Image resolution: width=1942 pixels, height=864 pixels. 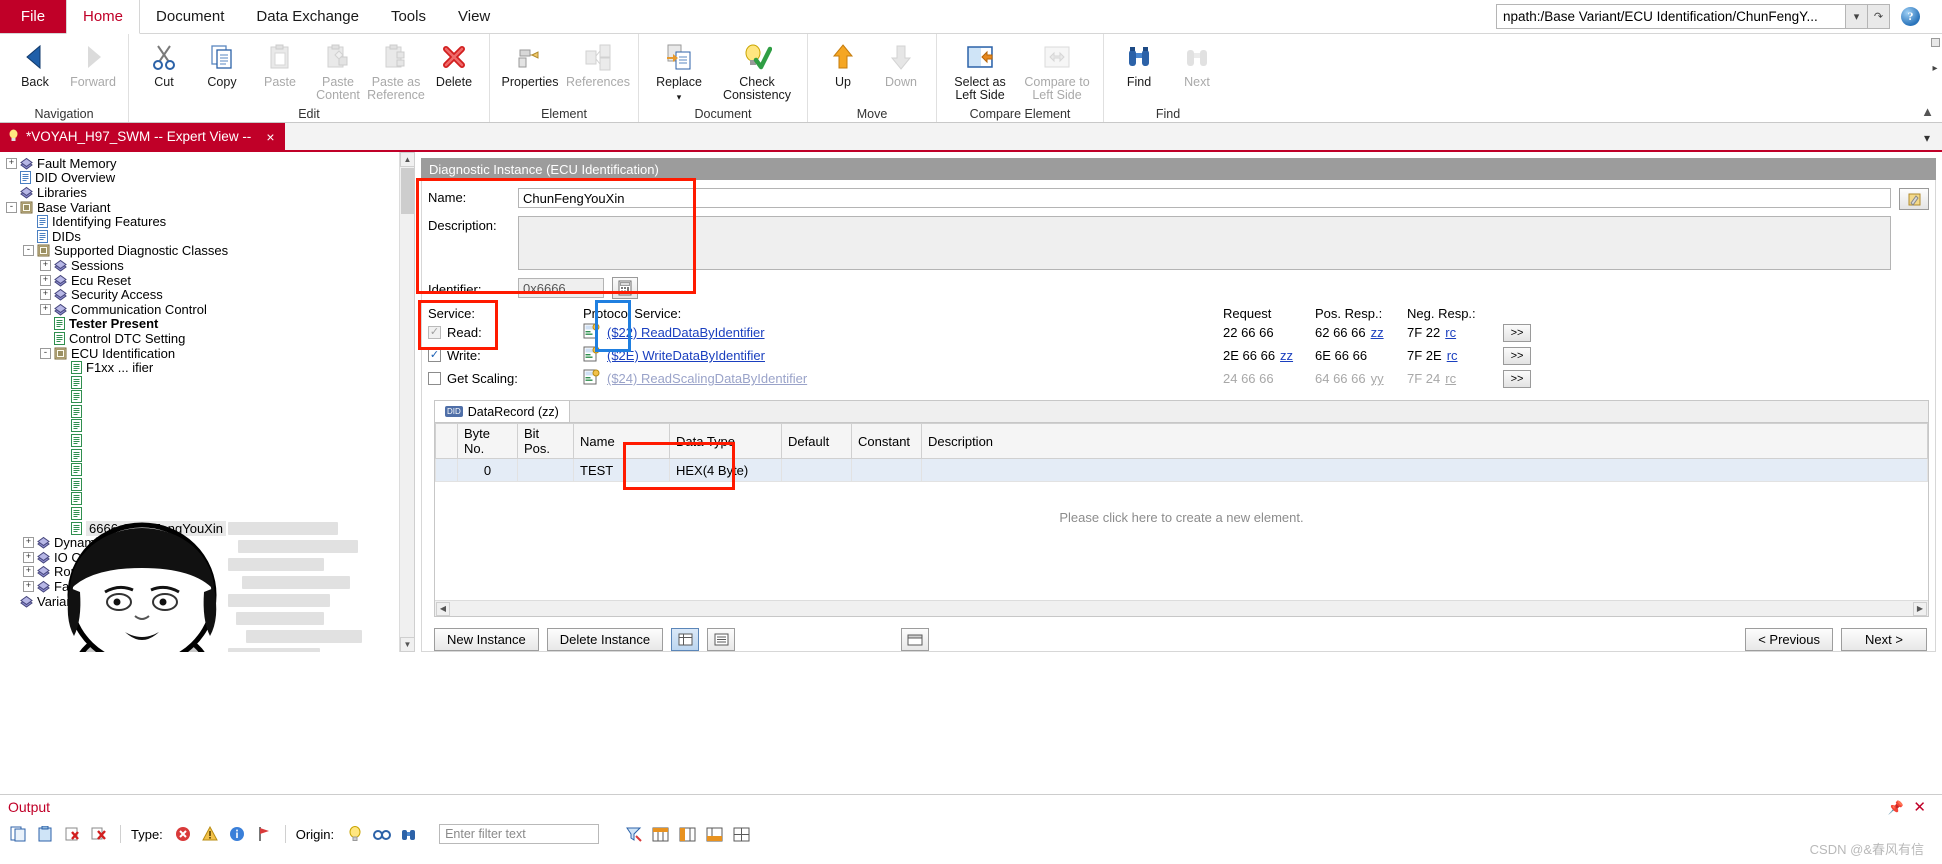 What do you see at coordinates (210, 367) in the screenshot?
I see `tree-item: F1xx ... ifier` at bounding box center [210, 367].